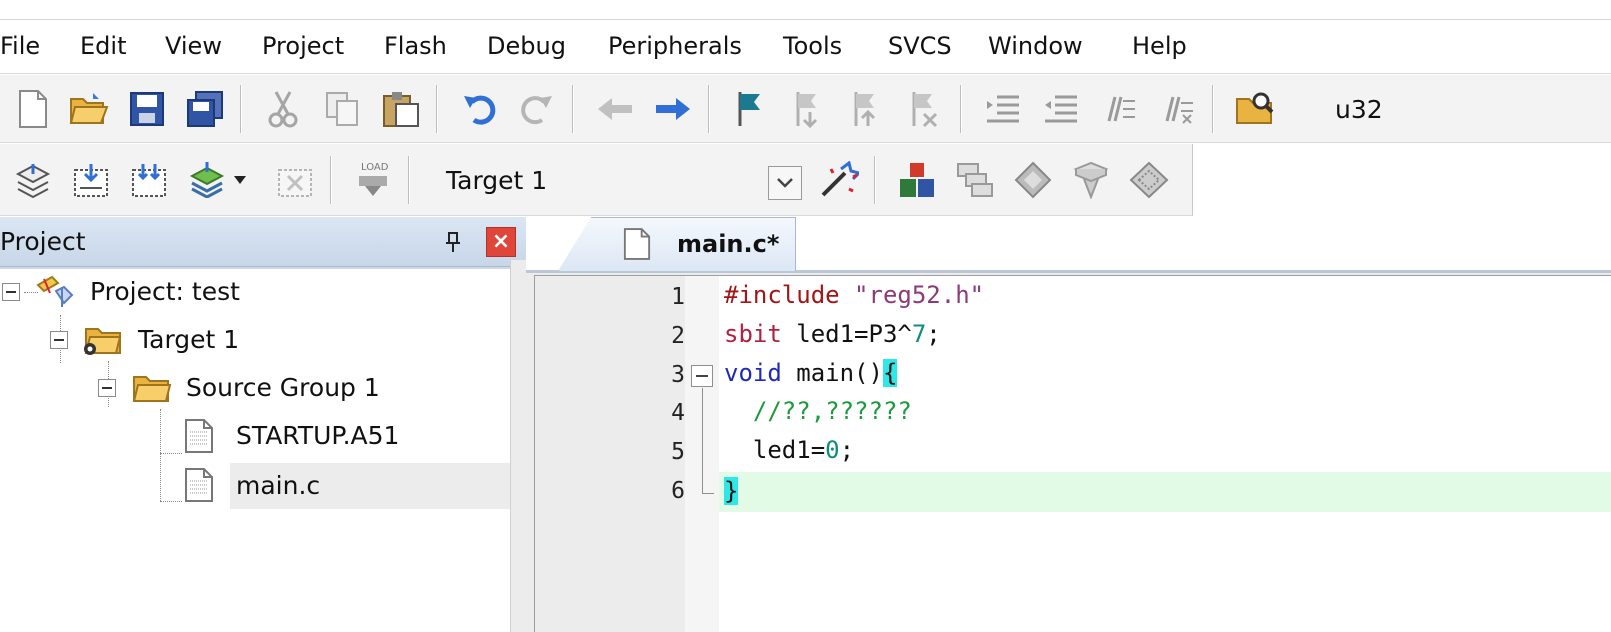 The height and width of the screenshot is (632, 1611). I want to click on paste-icon, so click(401, 109).